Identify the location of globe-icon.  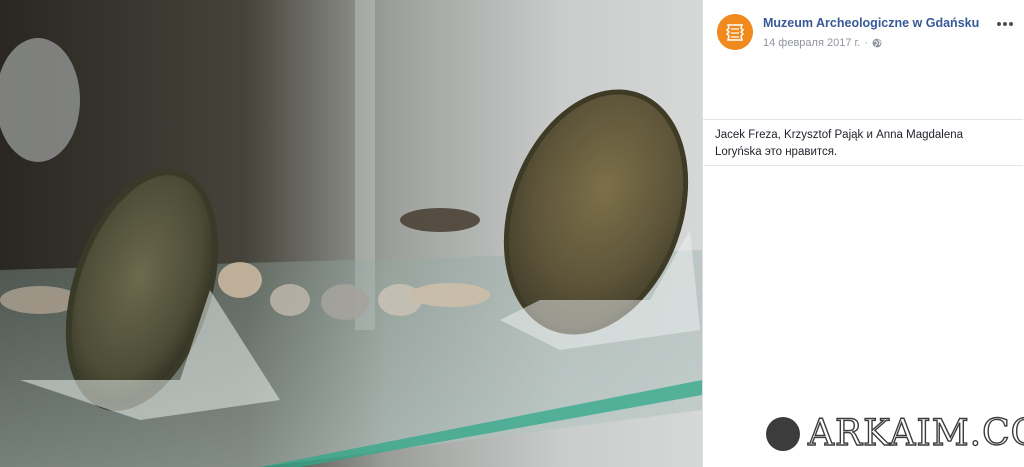
(877, 43).